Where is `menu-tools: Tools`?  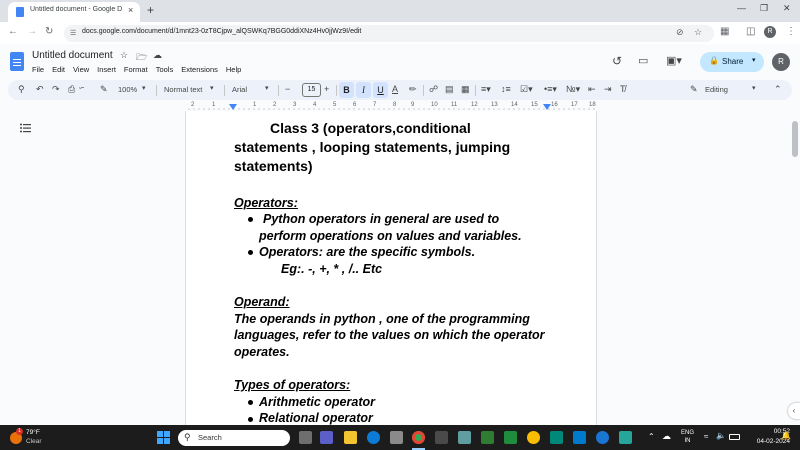 menu-tools: Tools is located at coordinates (165, 69).